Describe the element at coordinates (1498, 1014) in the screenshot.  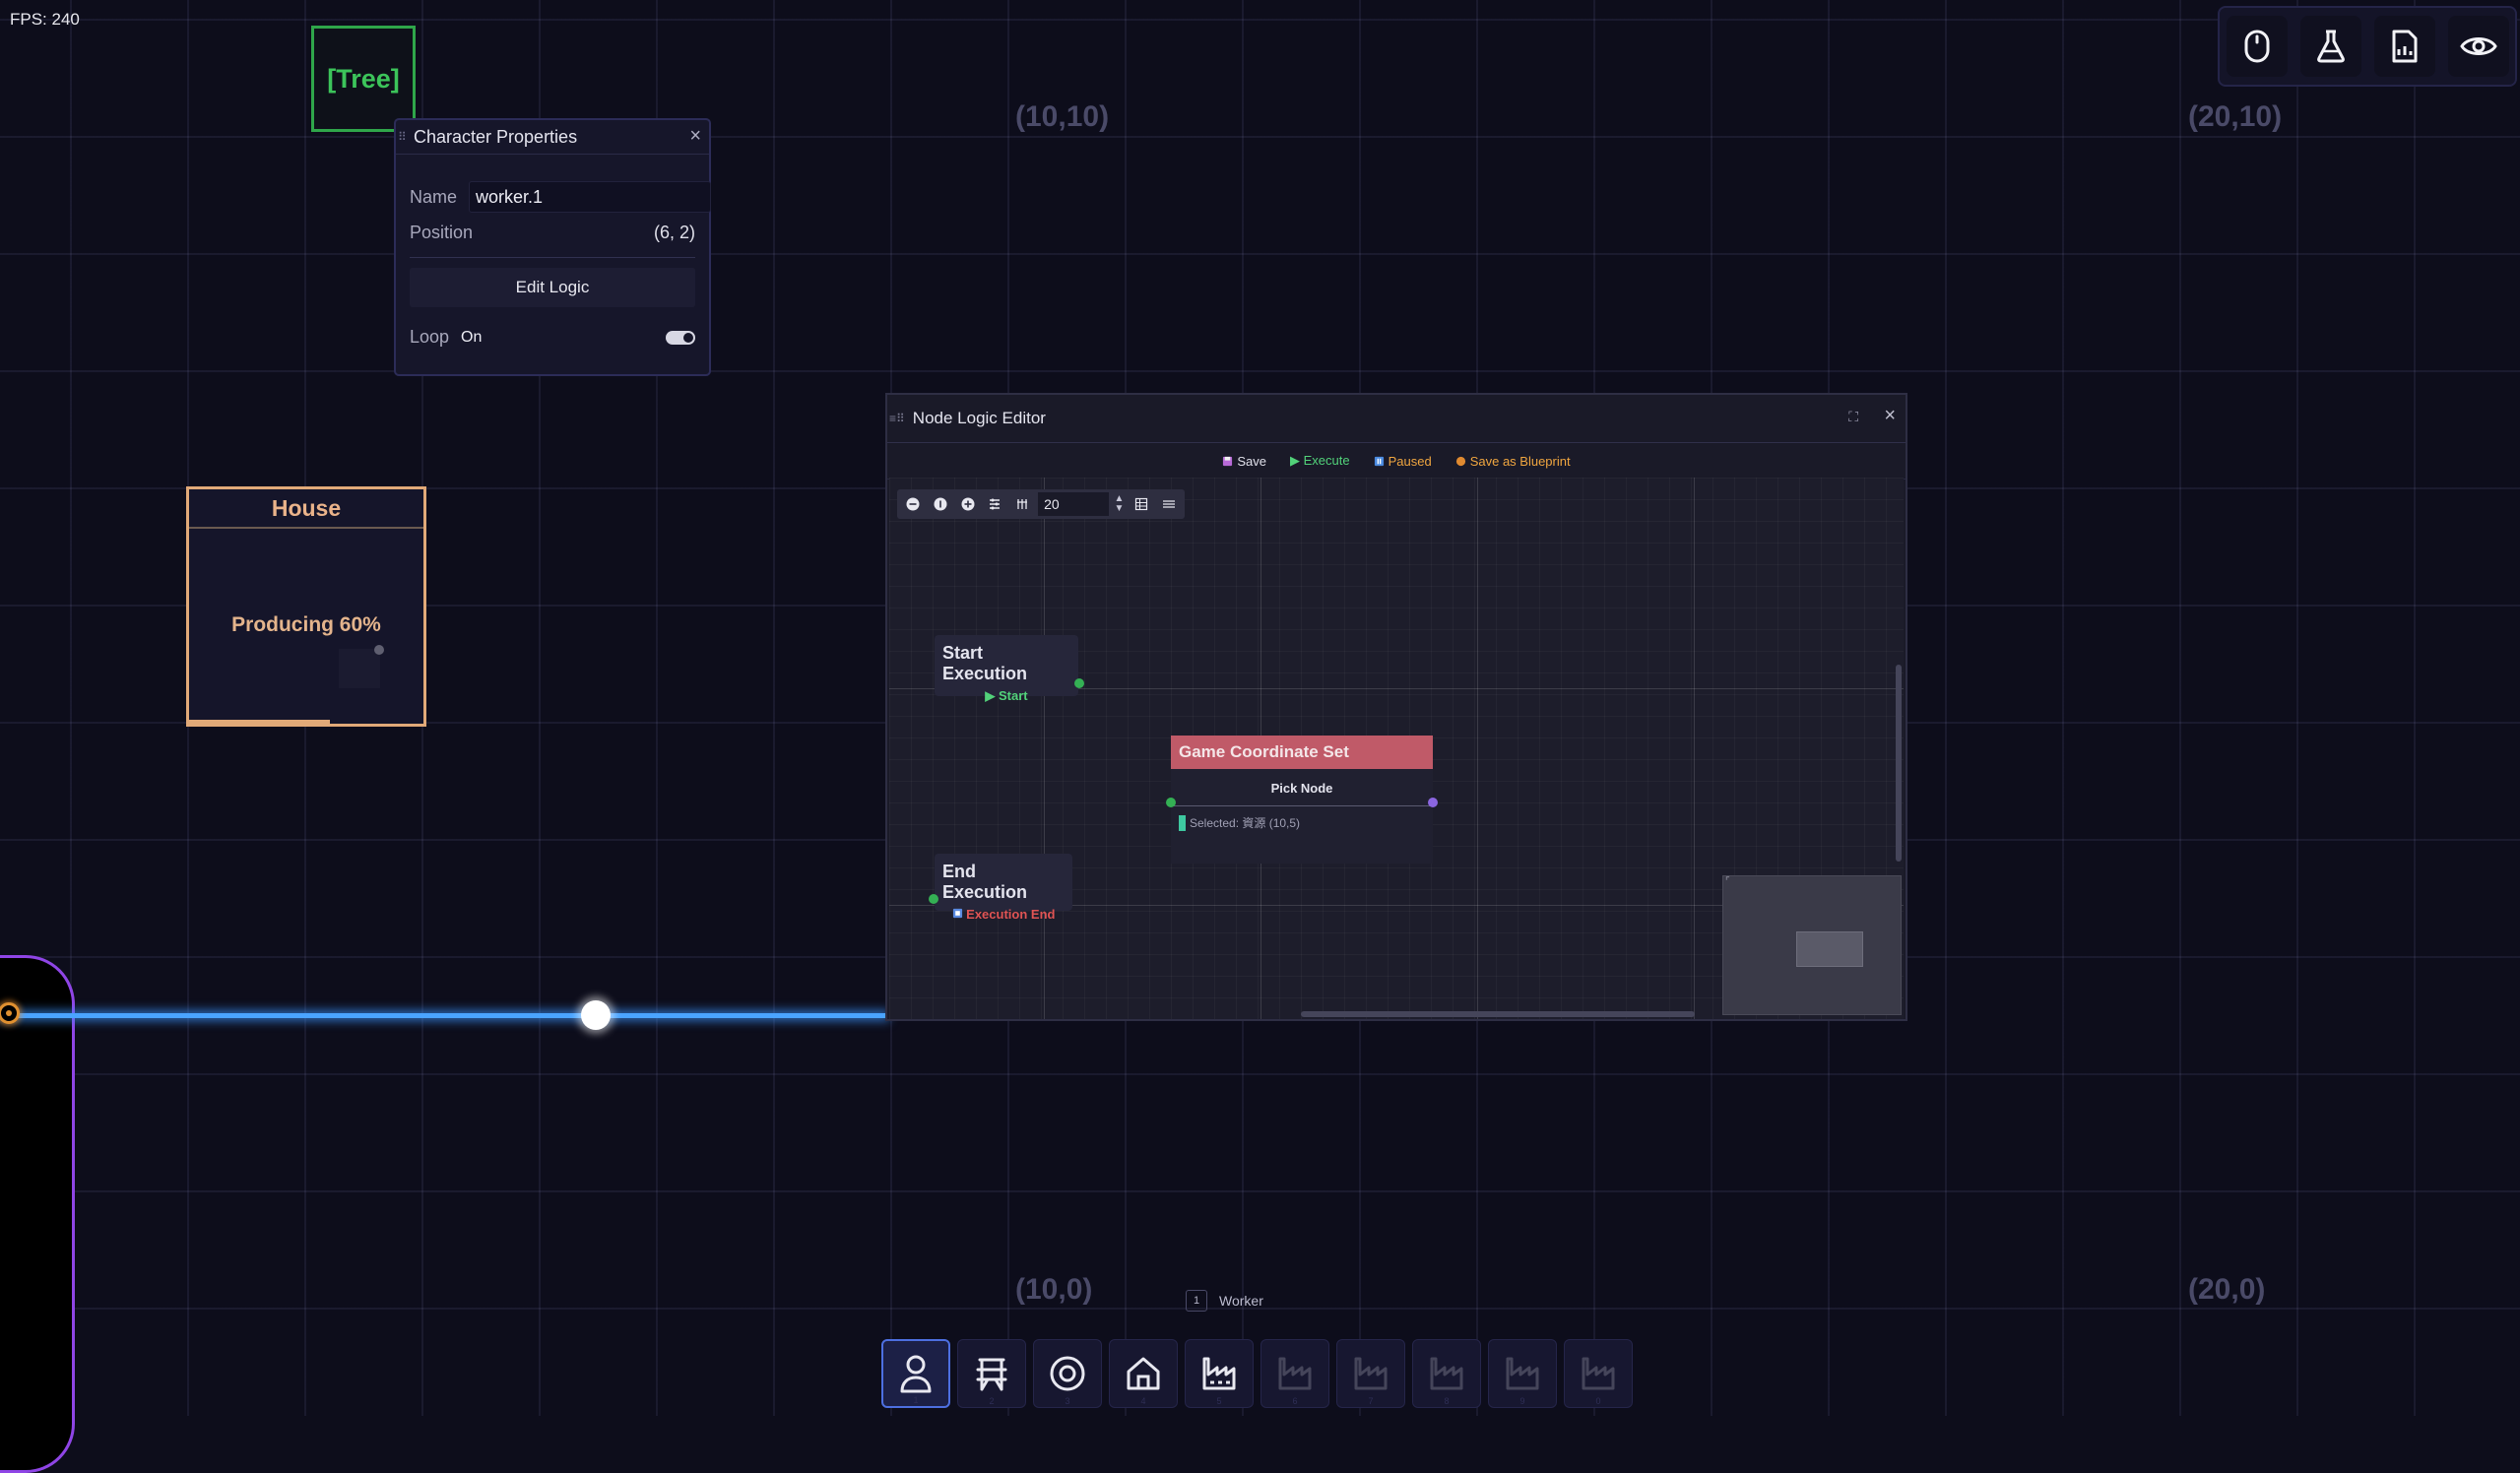
I see `horizontal-scrollbar` at that location.